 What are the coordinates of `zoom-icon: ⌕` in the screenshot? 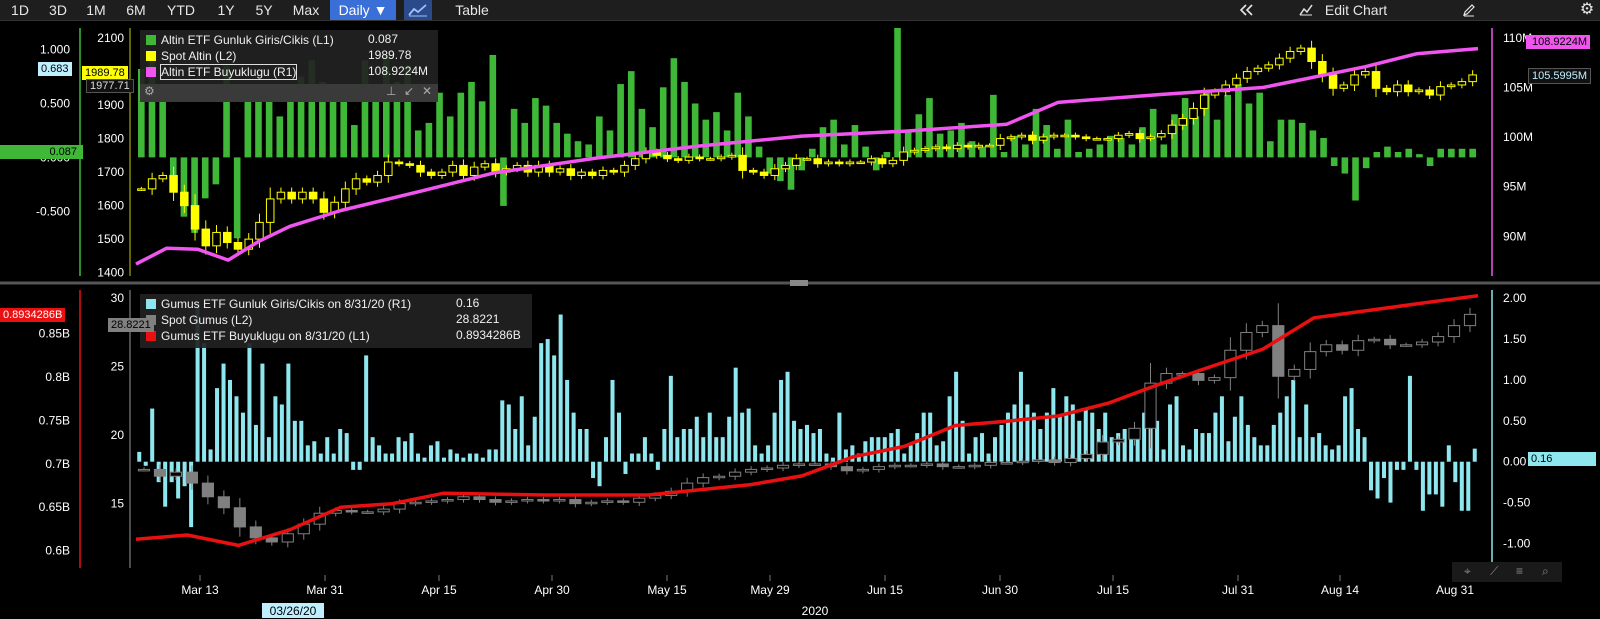 It's located at (1545, 571).